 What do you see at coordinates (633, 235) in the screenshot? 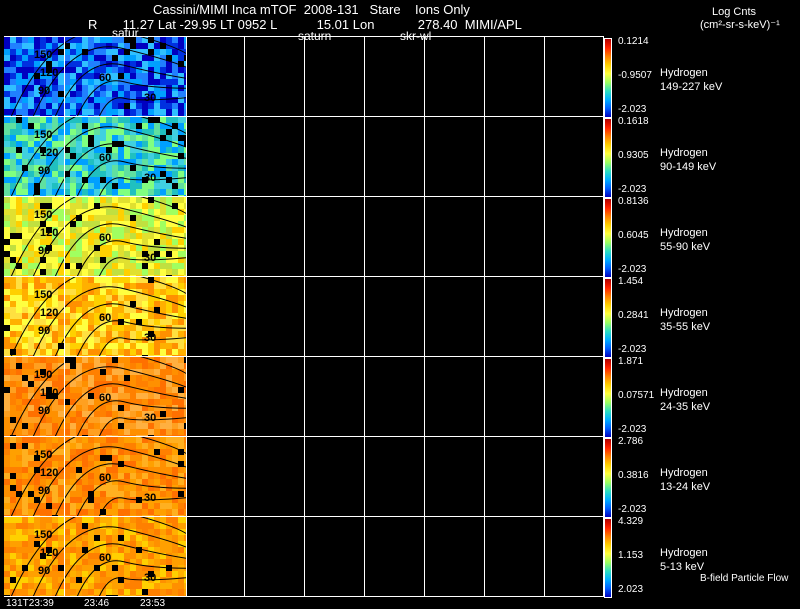
I see `colorbar-mid: 0.6045` at bounding box center [633, 235].